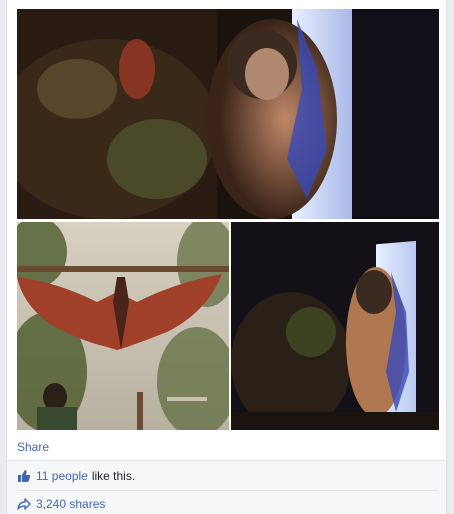  I want to click on shares-row: 3,240 shares, so click(61, 504).